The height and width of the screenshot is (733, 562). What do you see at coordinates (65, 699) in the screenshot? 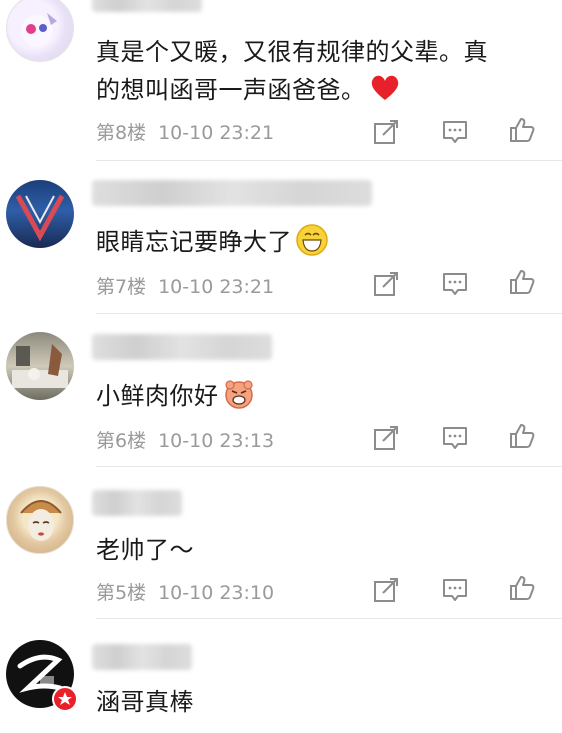
I see `vip-badge-icon` at bounding box center [65, 699].